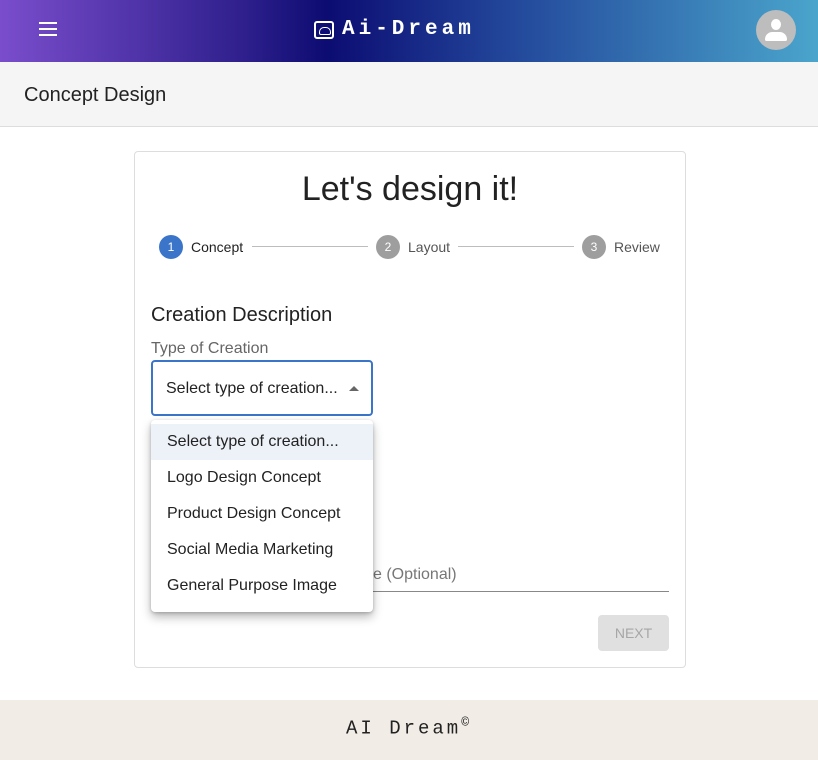  Describe the element at coordinates (633, 633) in the screenshot. I see `next-button: NEXT` at that location.